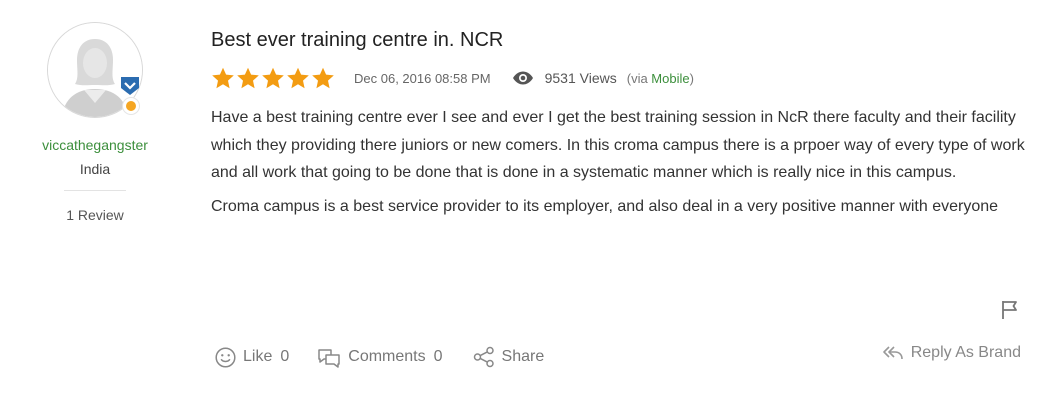 The image size is (1059, 400). What do you see at coordinates (639, 78) in the screenshot?
I see `via-prefix: (via` at bounding box center [639, 78].